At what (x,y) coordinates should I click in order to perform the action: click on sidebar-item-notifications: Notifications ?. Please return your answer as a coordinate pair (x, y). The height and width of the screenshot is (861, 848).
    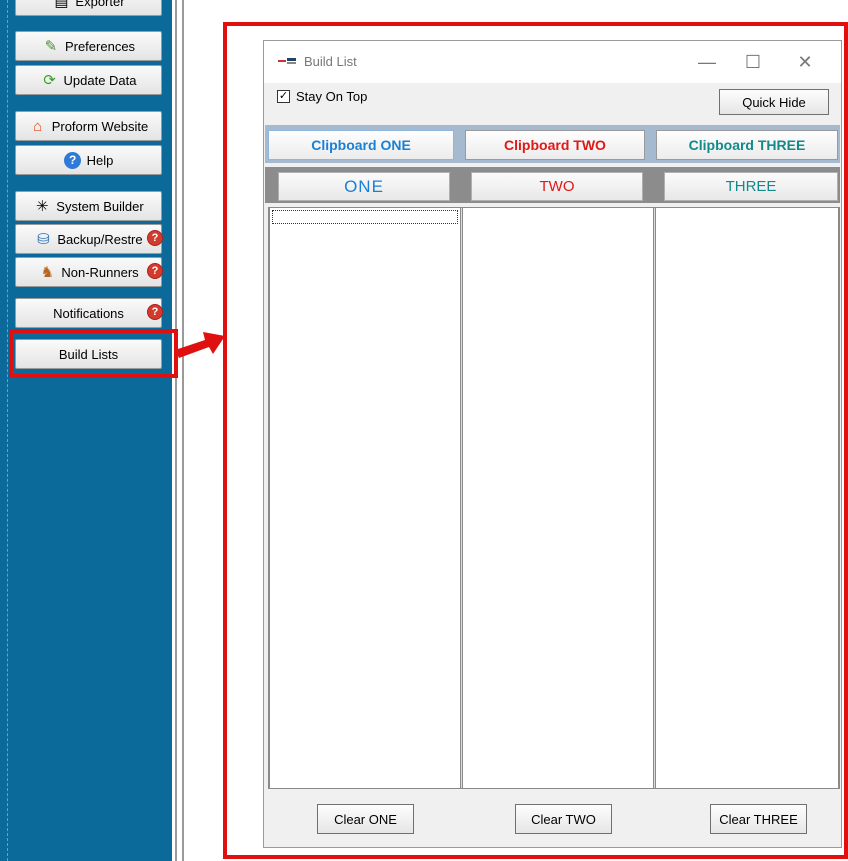
    Looking at the image, I should click on (89, 313).